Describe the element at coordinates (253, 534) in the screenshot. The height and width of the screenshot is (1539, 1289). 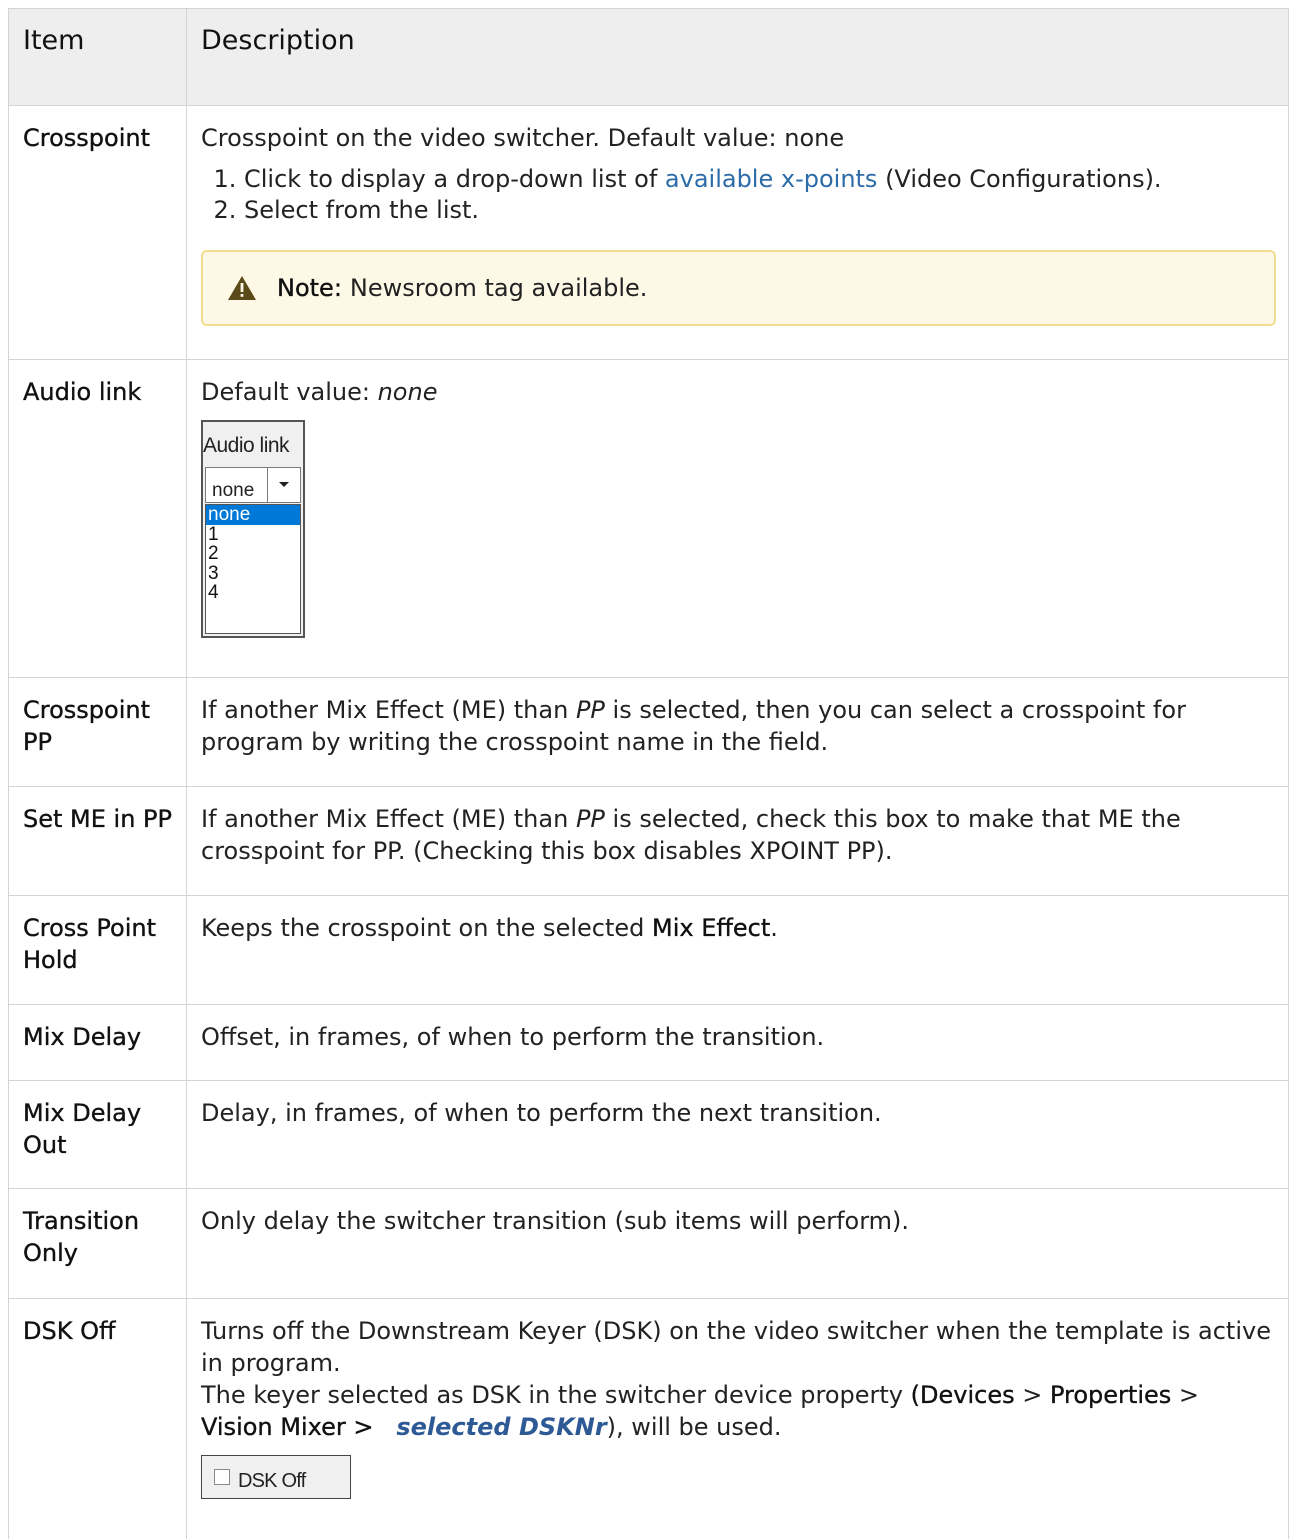
I see `option-1: 1` at that location.